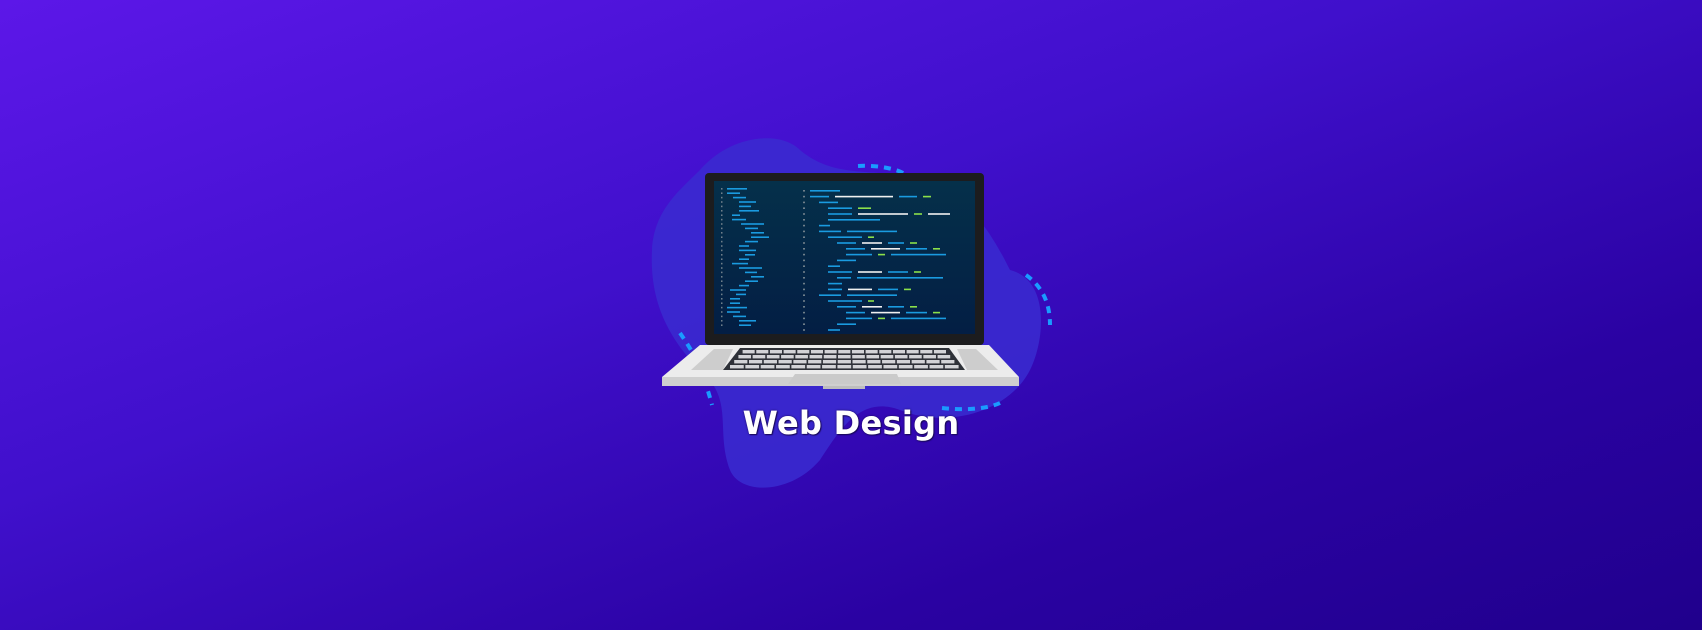 The height and width of the screenshot is (630, 1702). What do you see at coordinates (844, 387) in the screenshot?
I see `laptop-notch` at bounding box center [844, 387].